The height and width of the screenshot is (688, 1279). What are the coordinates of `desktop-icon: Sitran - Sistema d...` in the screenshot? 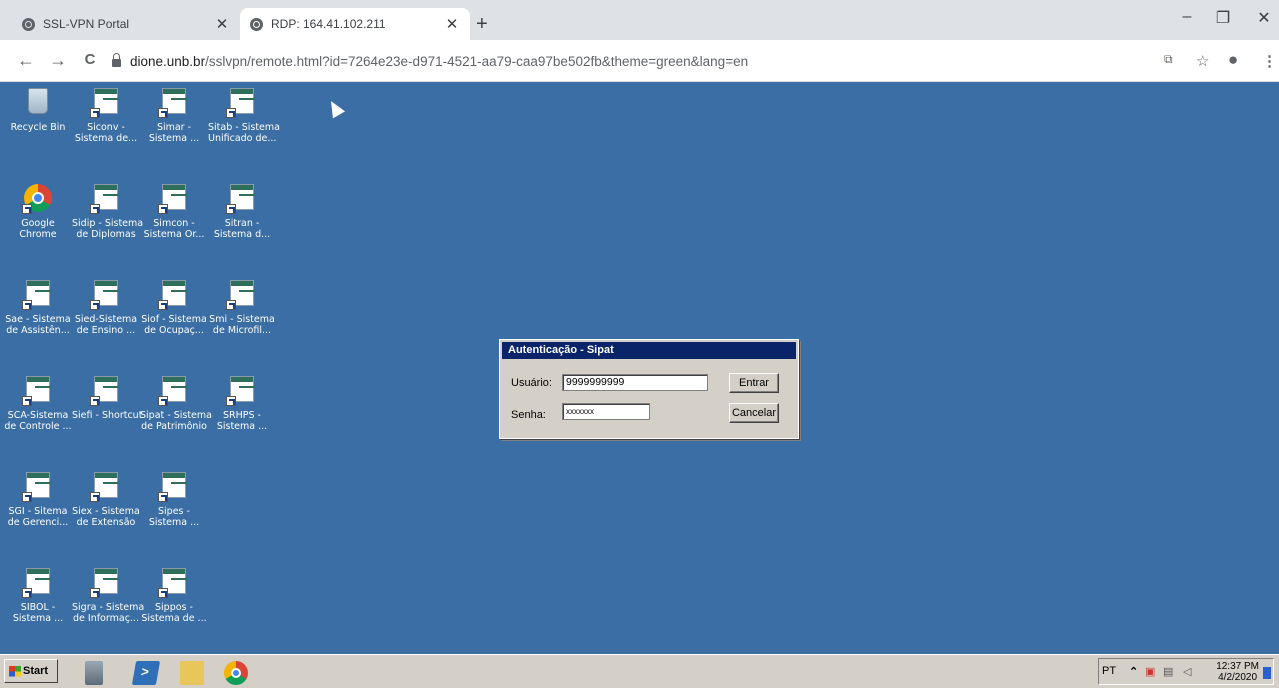 It's located at (242, 211).